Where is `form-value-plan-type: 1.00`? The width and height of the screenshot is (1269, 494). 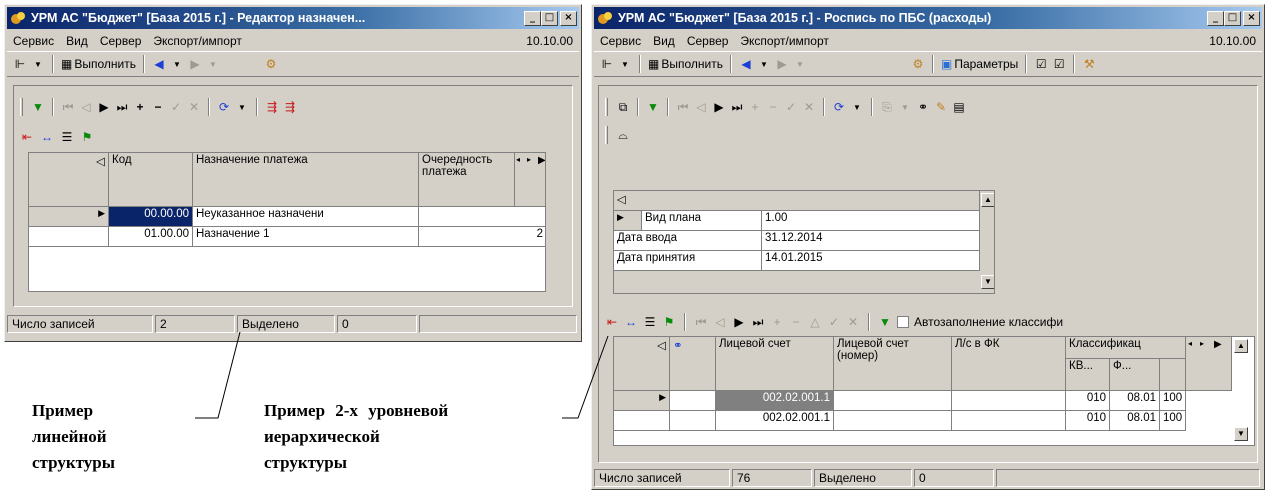 form-value-plan-type: 1.00 is located at coordinates (871, 221).